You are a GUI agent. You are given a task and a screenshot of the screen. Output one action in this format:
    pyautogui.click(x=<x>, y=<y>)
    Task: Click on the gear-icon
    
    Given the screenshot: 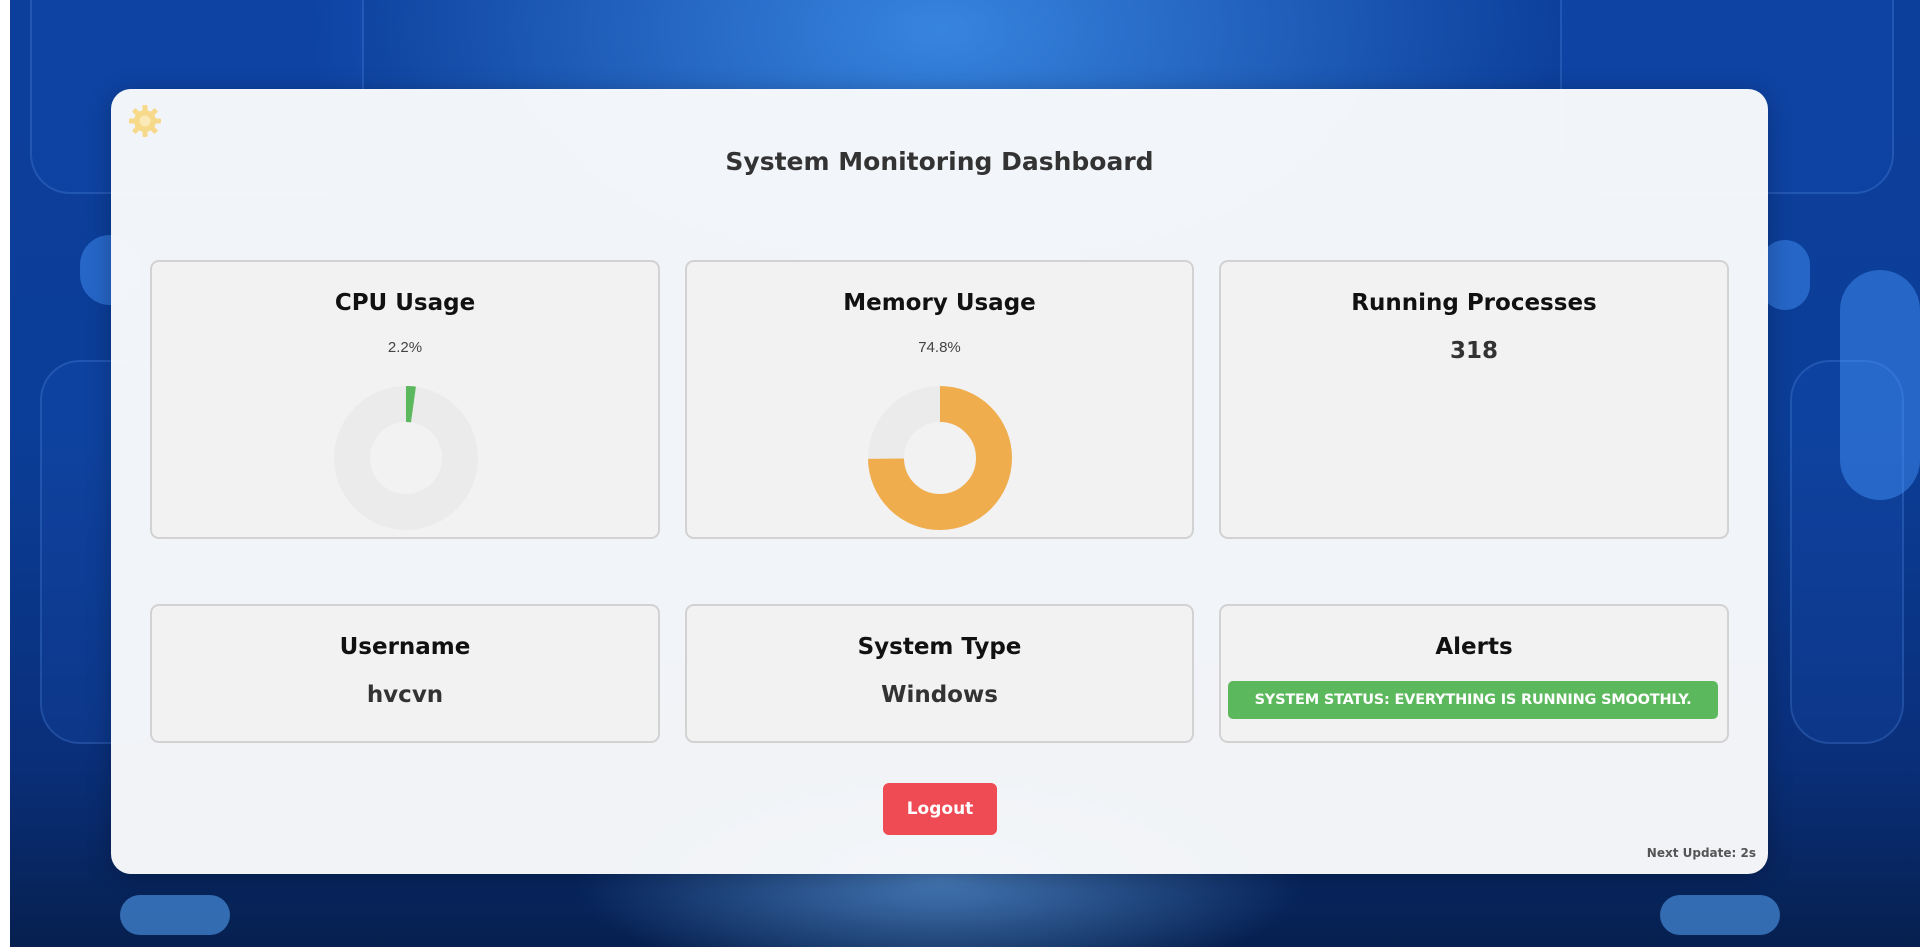 What is the action you would take?
    pyautogui.click(x=145, y=121)
    